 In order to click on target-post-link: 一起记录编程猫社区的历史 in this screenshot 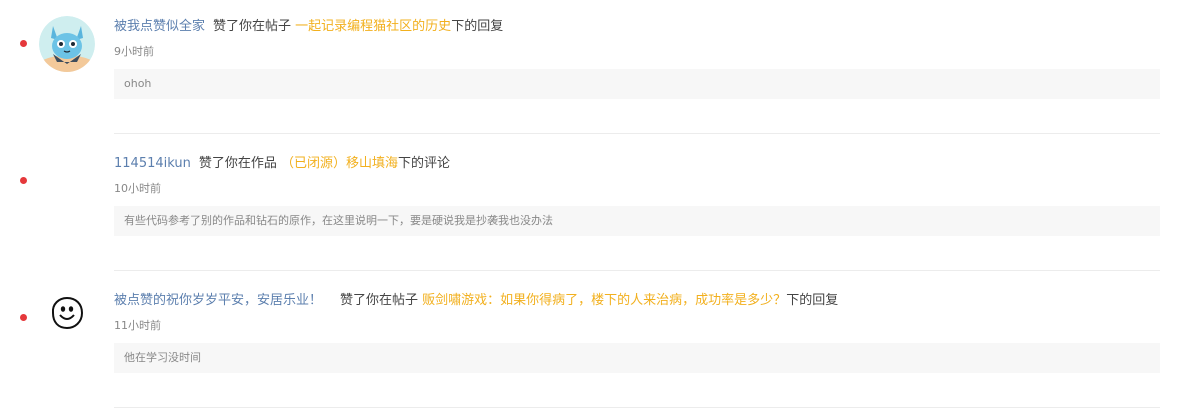, I will do `click(373, 26)`.